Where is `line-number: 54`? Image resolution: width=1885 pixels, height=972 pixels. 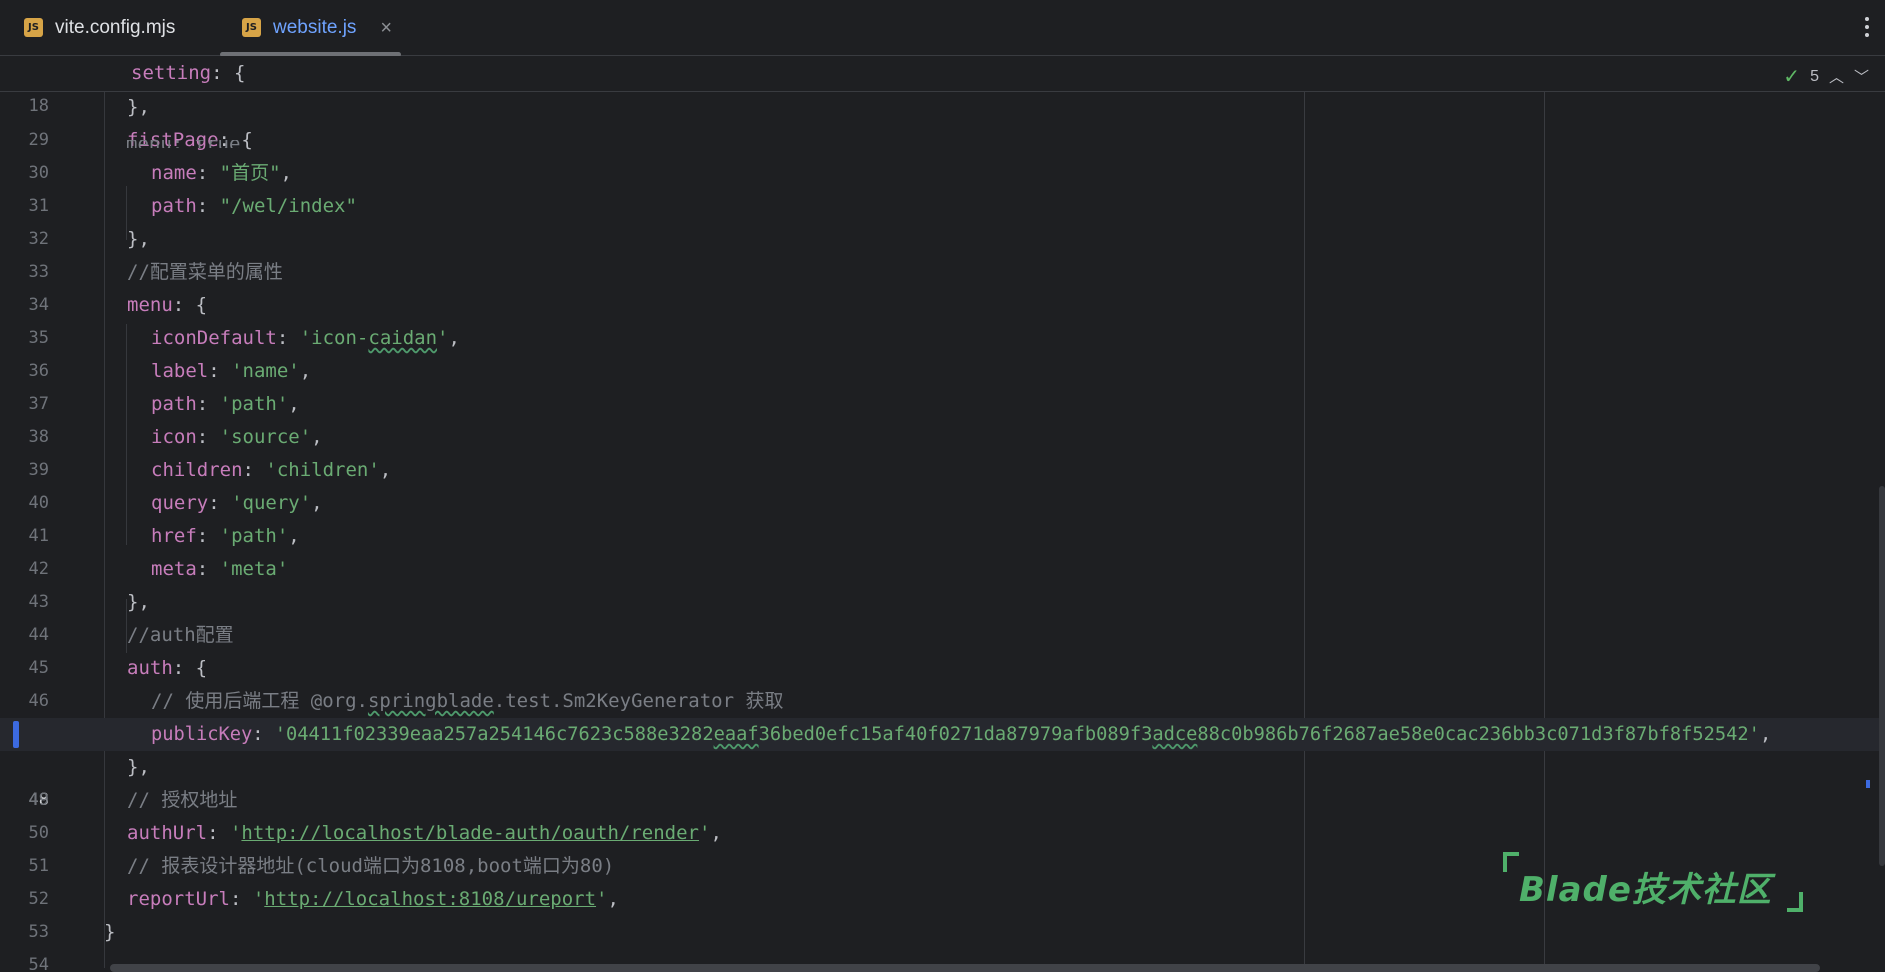 line-number: 54 is located at coordinates (38, 963).